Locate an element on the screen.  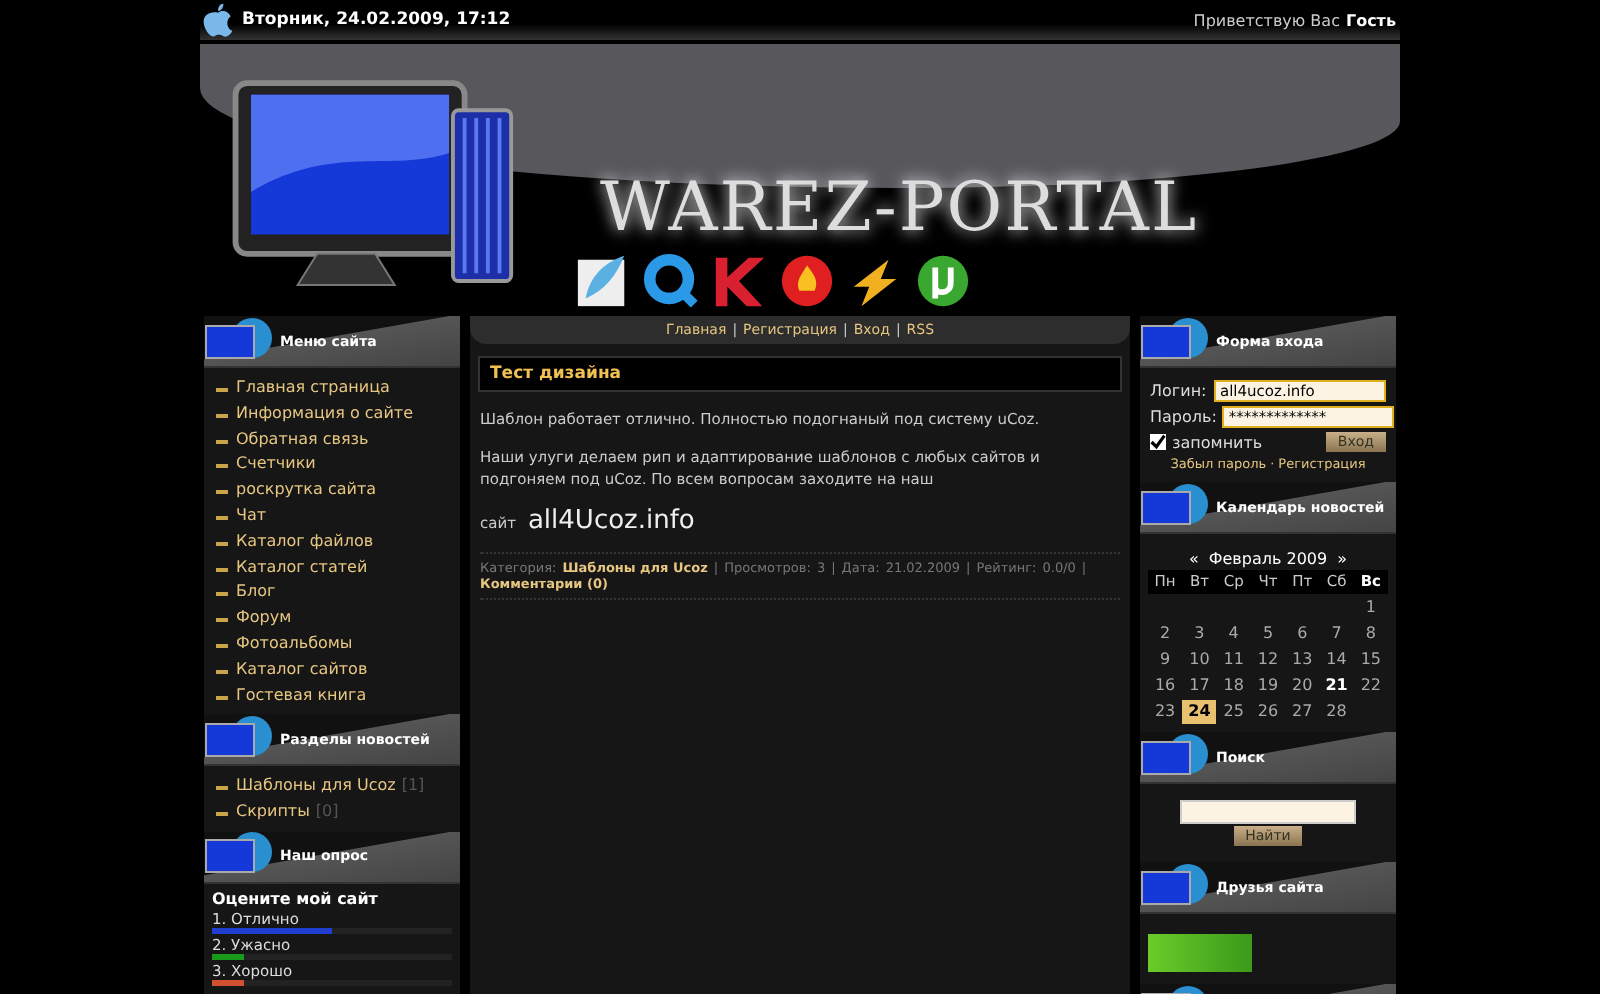
calendar-day: 3 is located at coordinates (1199, 634).